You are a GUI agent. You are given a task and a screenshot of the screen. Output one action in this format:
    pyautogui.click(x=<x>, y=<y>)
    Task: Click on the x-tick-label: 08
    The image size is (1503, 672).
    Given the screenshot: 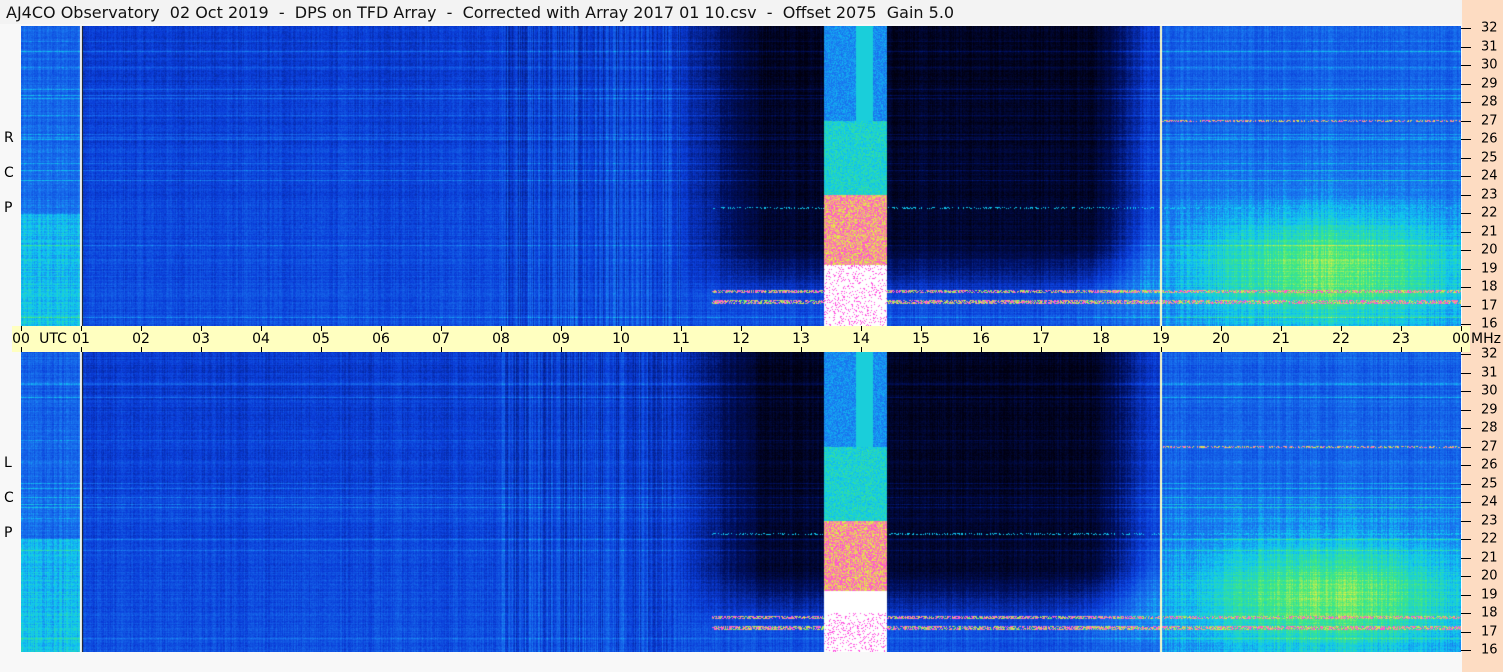 What is the action you would take?
    pyautogui.click(x=501, y=339)
    